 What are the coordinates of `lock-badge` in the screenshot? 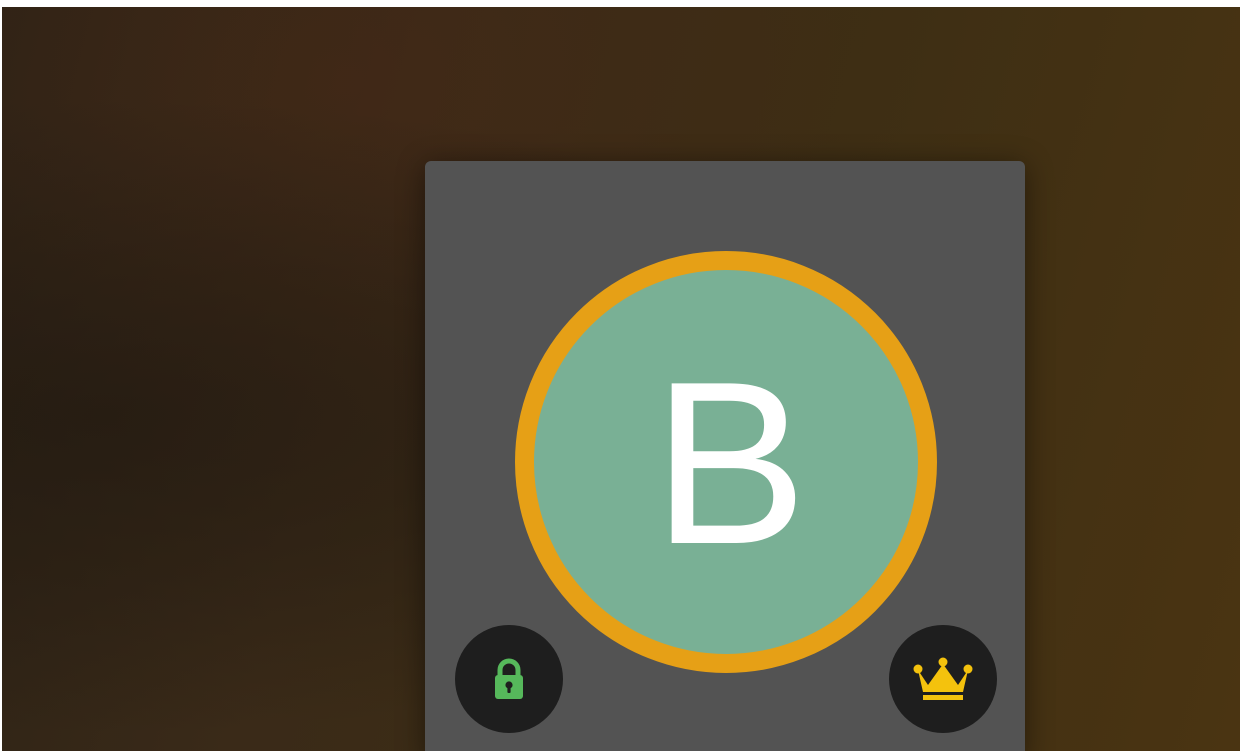 It's located at (509, 679).